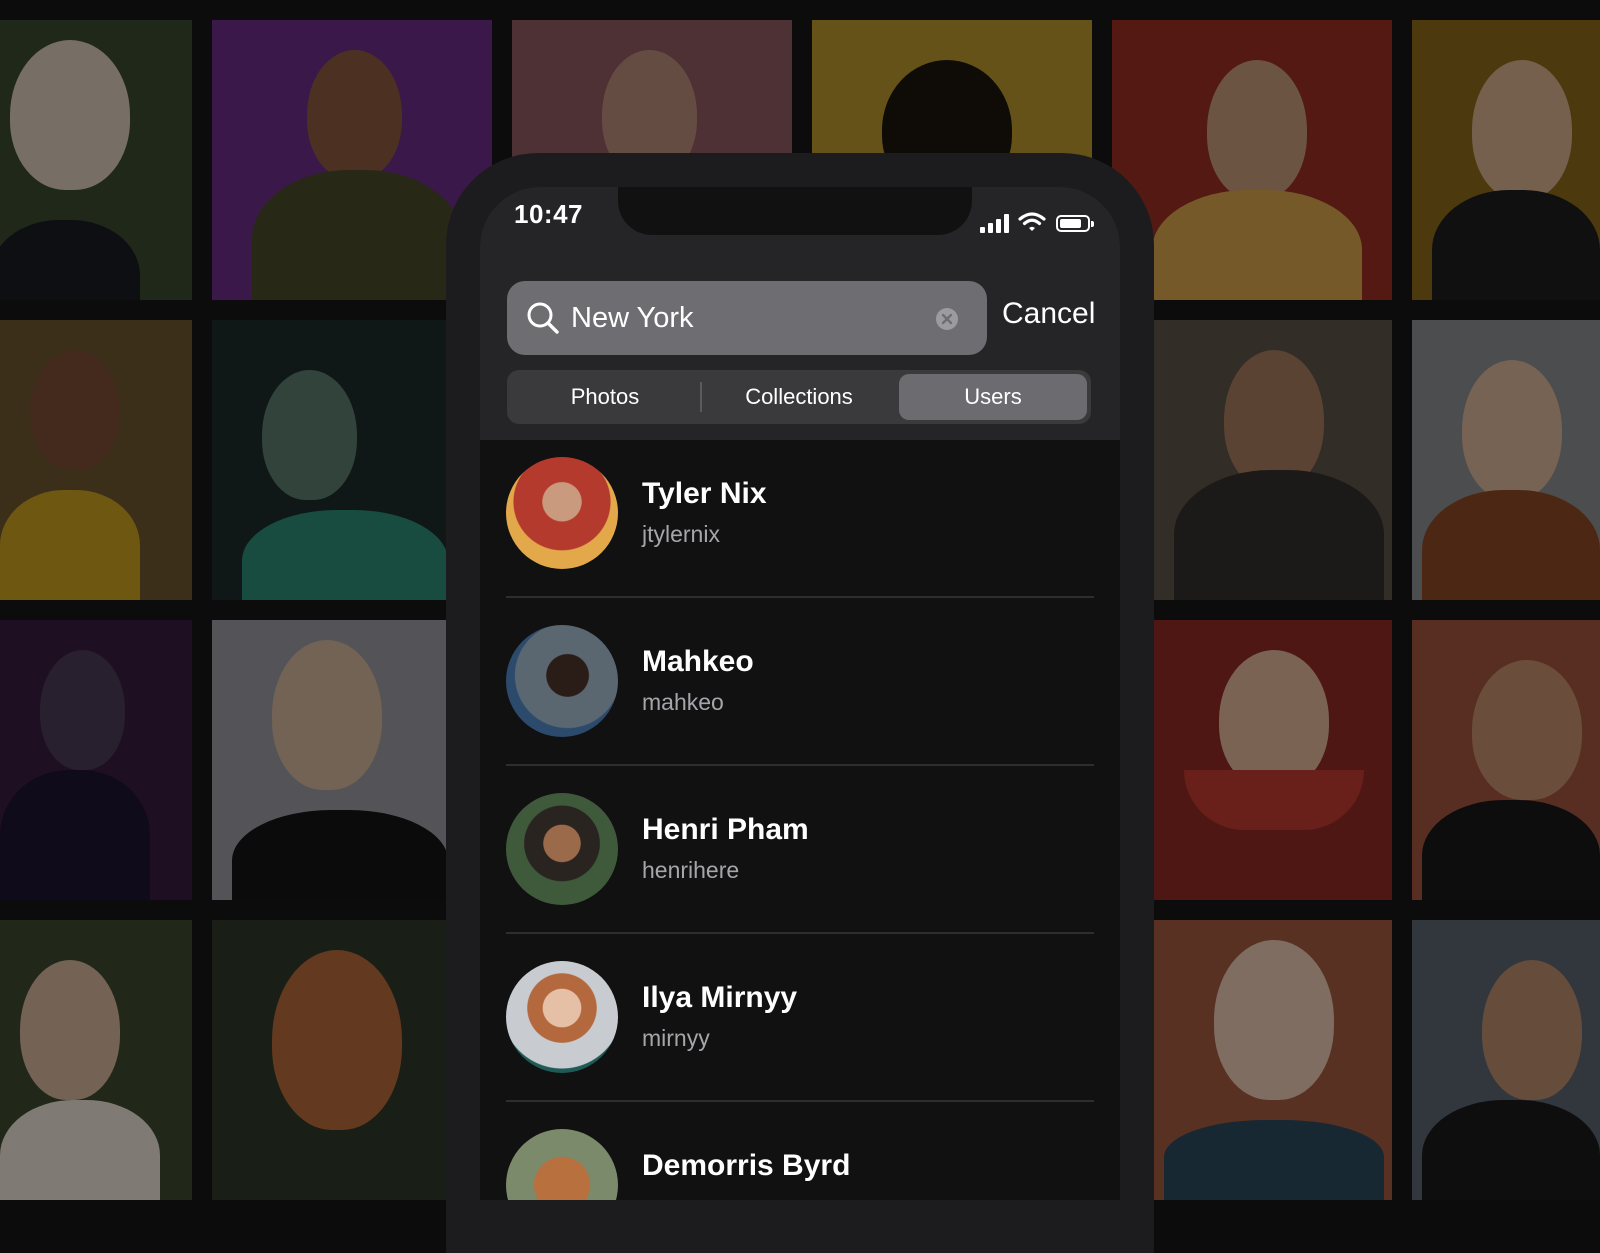  Describe the element at coordinates (698, 661) in the screenshot. I see `user-name: Mahkeo` at that location.